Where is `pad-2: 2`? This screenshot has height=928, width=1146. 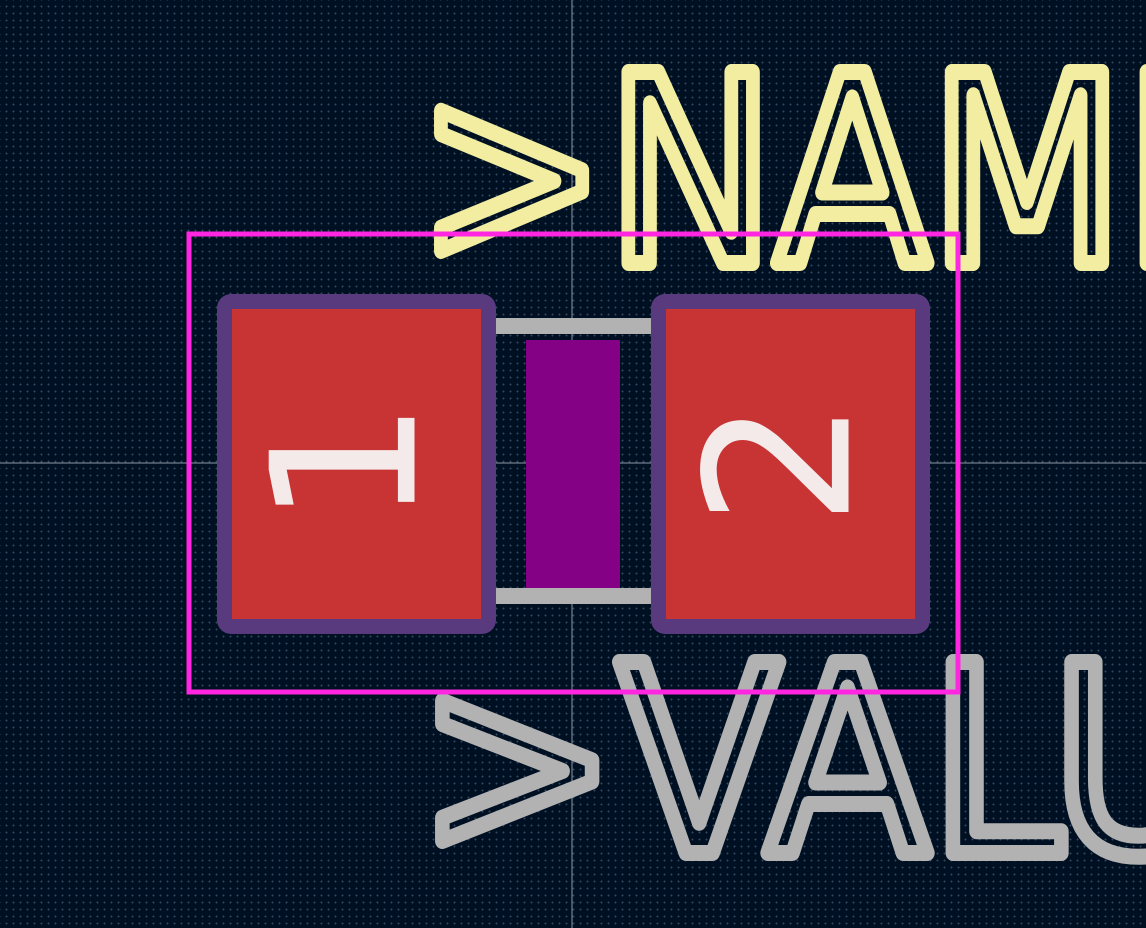
pad-2: 2 is located at coordinates (790, 464).